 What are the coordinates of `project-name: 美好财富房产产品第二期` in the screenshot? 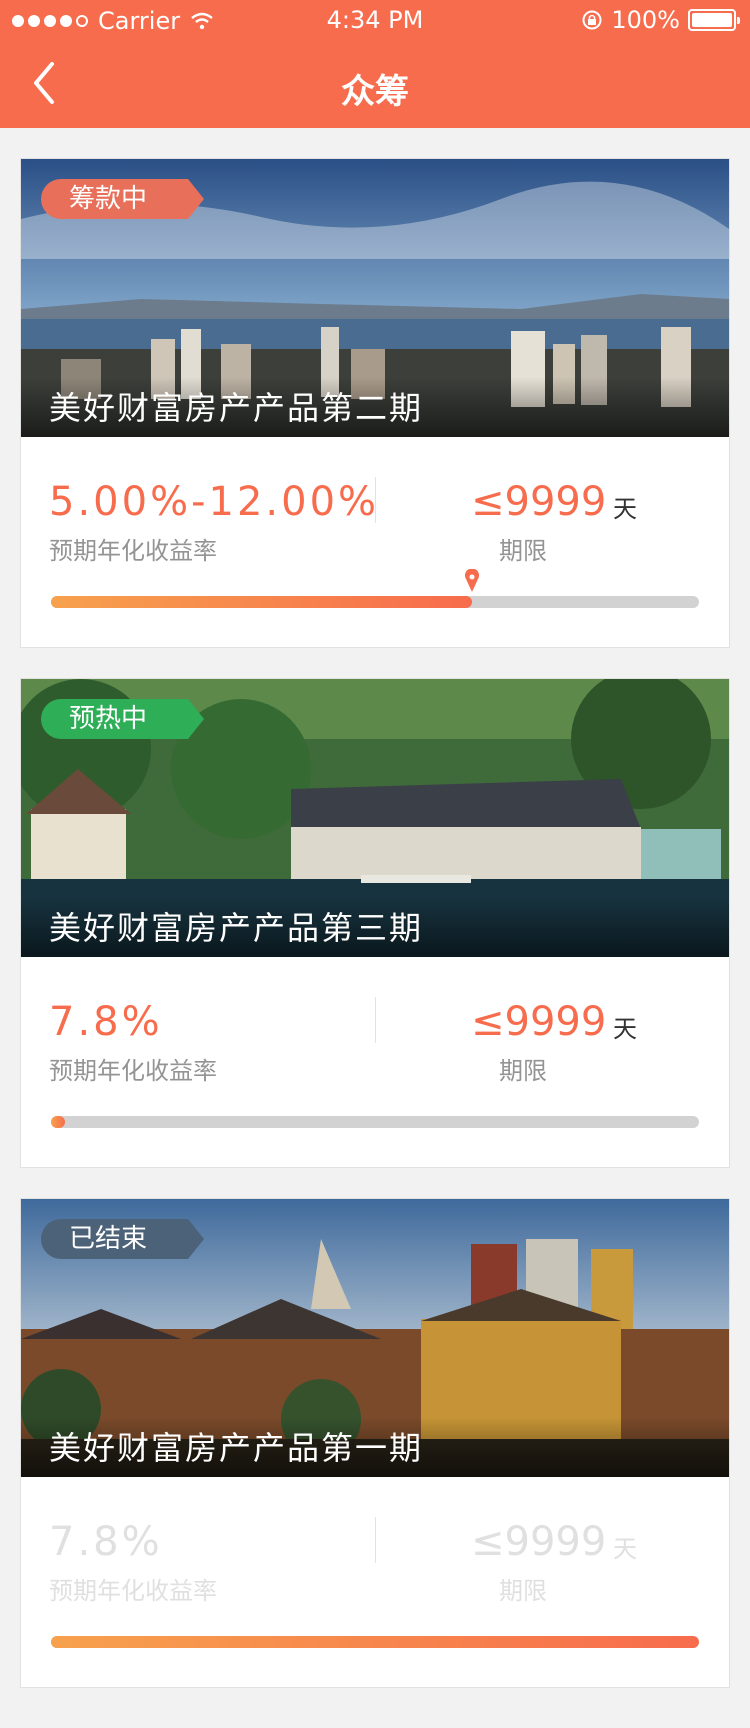 It's located at (236, 408).